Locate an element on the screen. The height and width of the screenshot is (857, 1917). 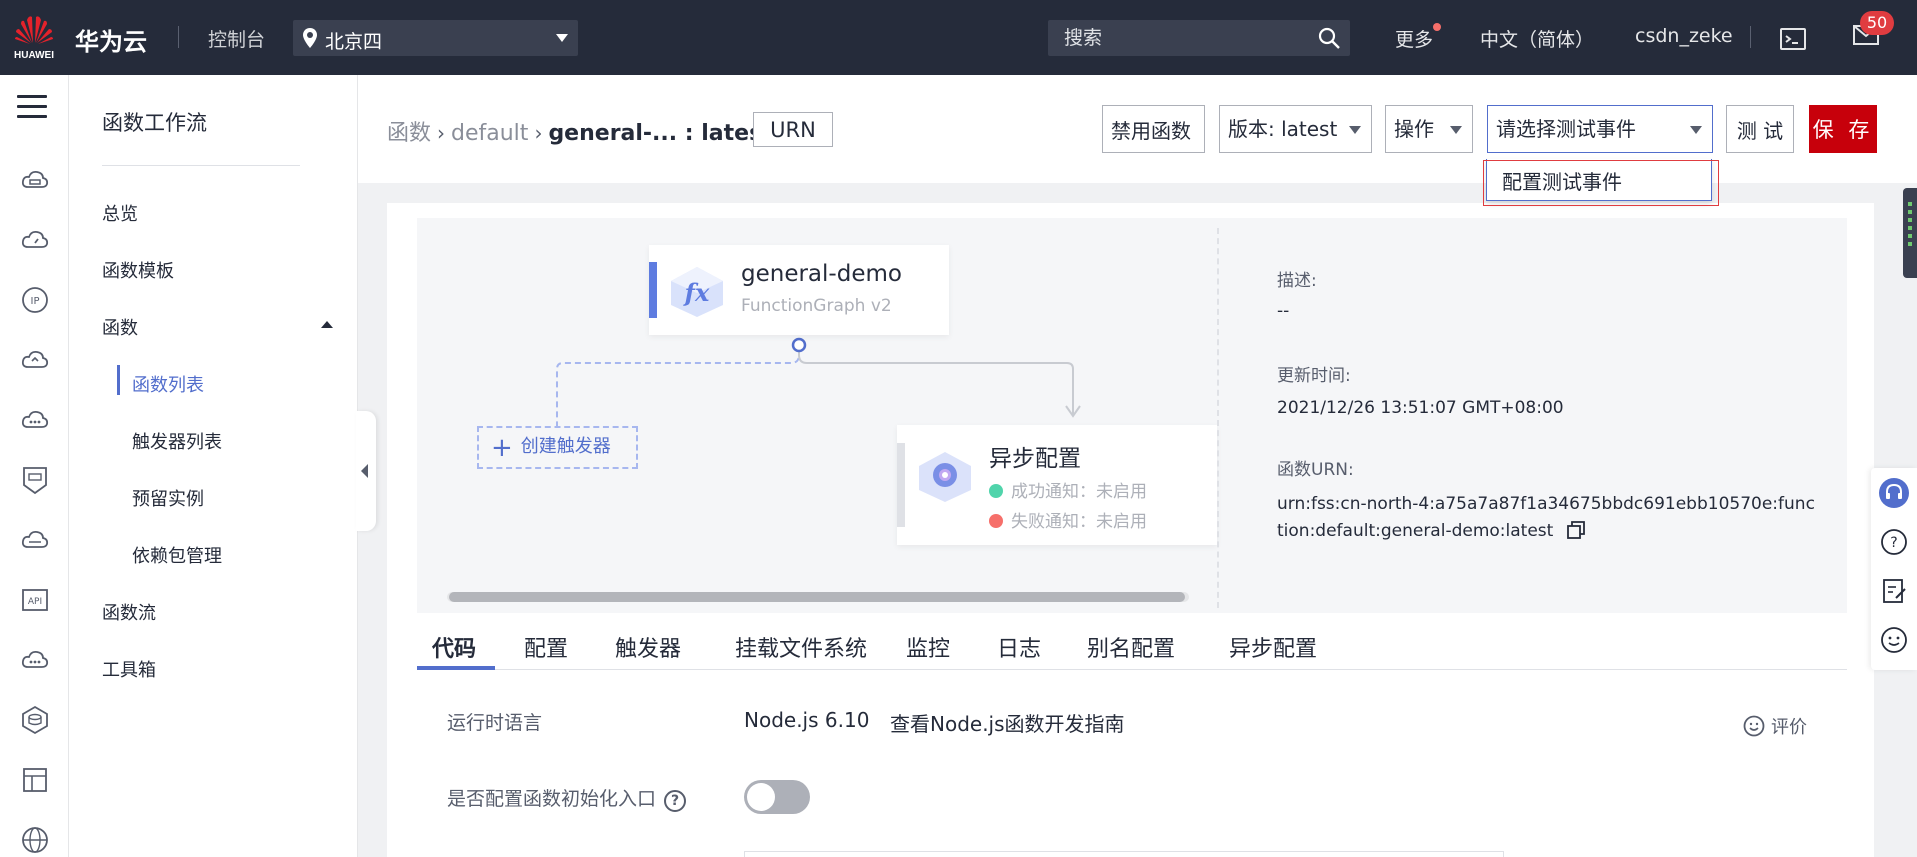
nav-item-toolbox: 工具箱 is located at coordinates (129, 669).